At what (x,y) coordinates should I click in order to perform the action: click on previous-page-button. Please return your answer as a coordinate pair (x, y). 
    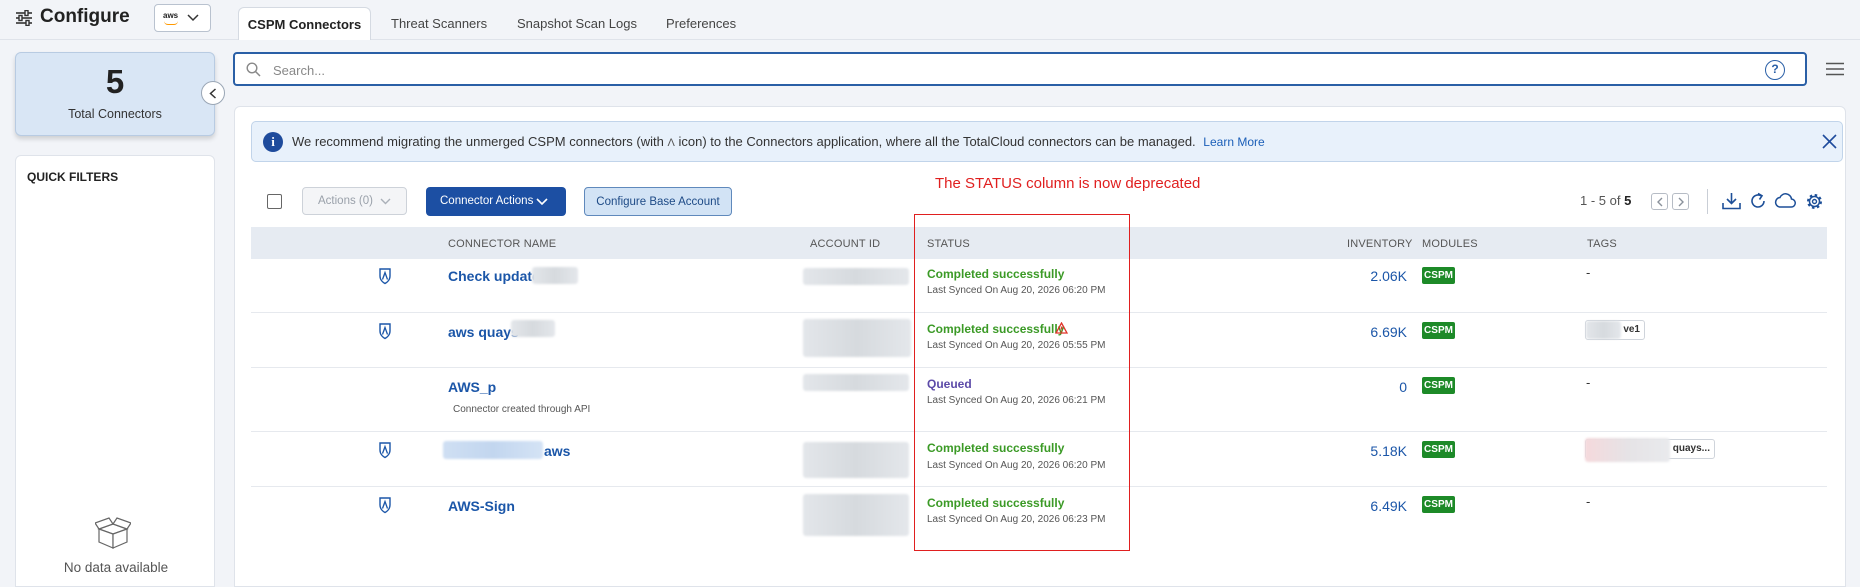
    Looking at the image, I should click on (1659, 201).